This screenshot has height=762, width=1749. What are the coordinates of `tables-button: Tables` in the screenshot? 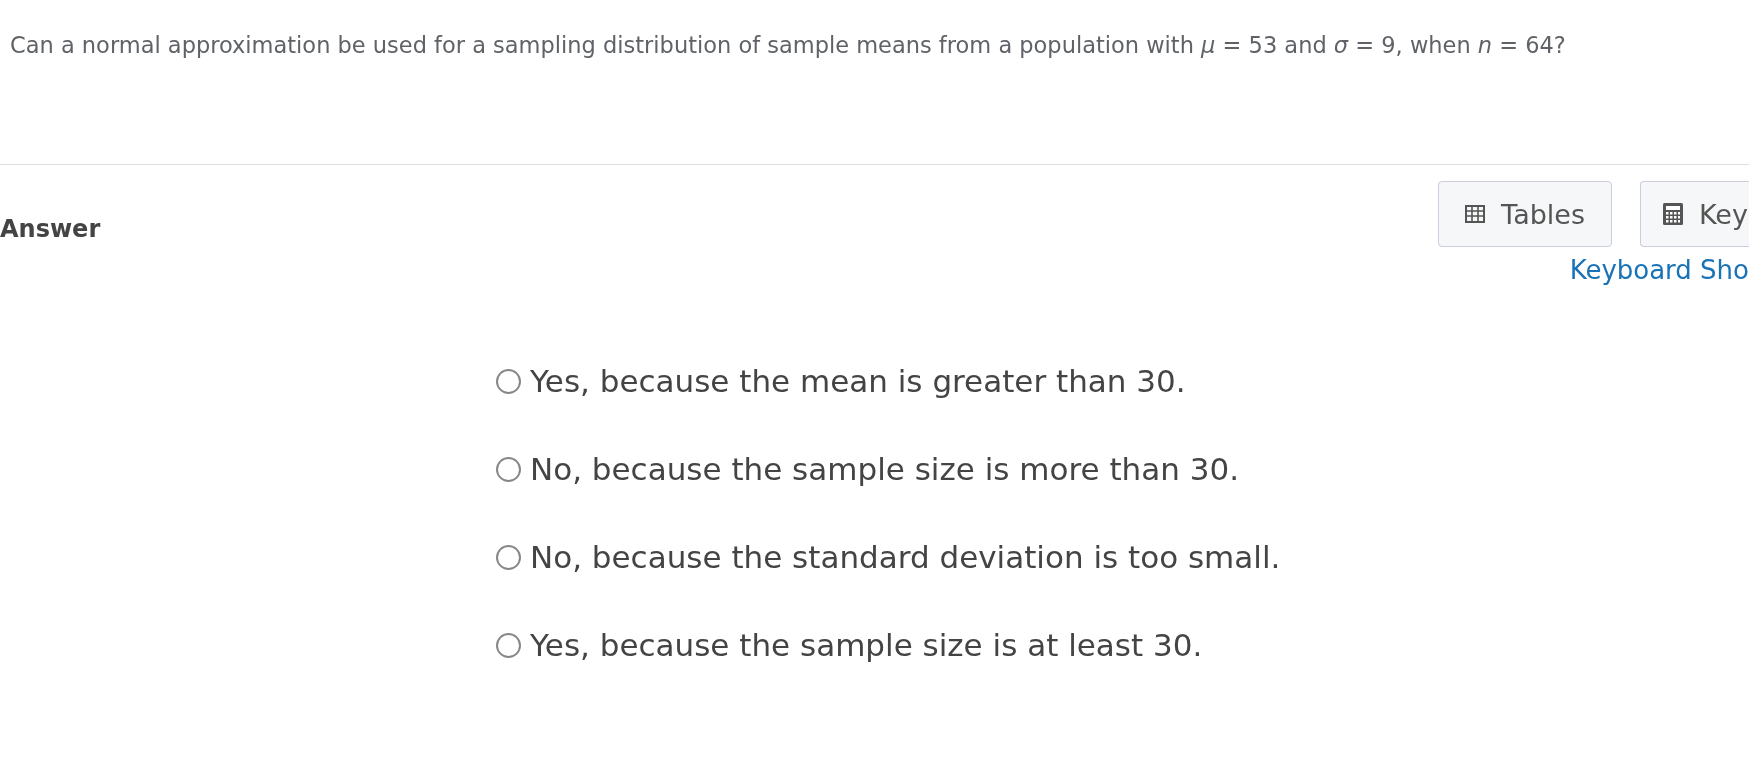 It's located at (1525, 214).